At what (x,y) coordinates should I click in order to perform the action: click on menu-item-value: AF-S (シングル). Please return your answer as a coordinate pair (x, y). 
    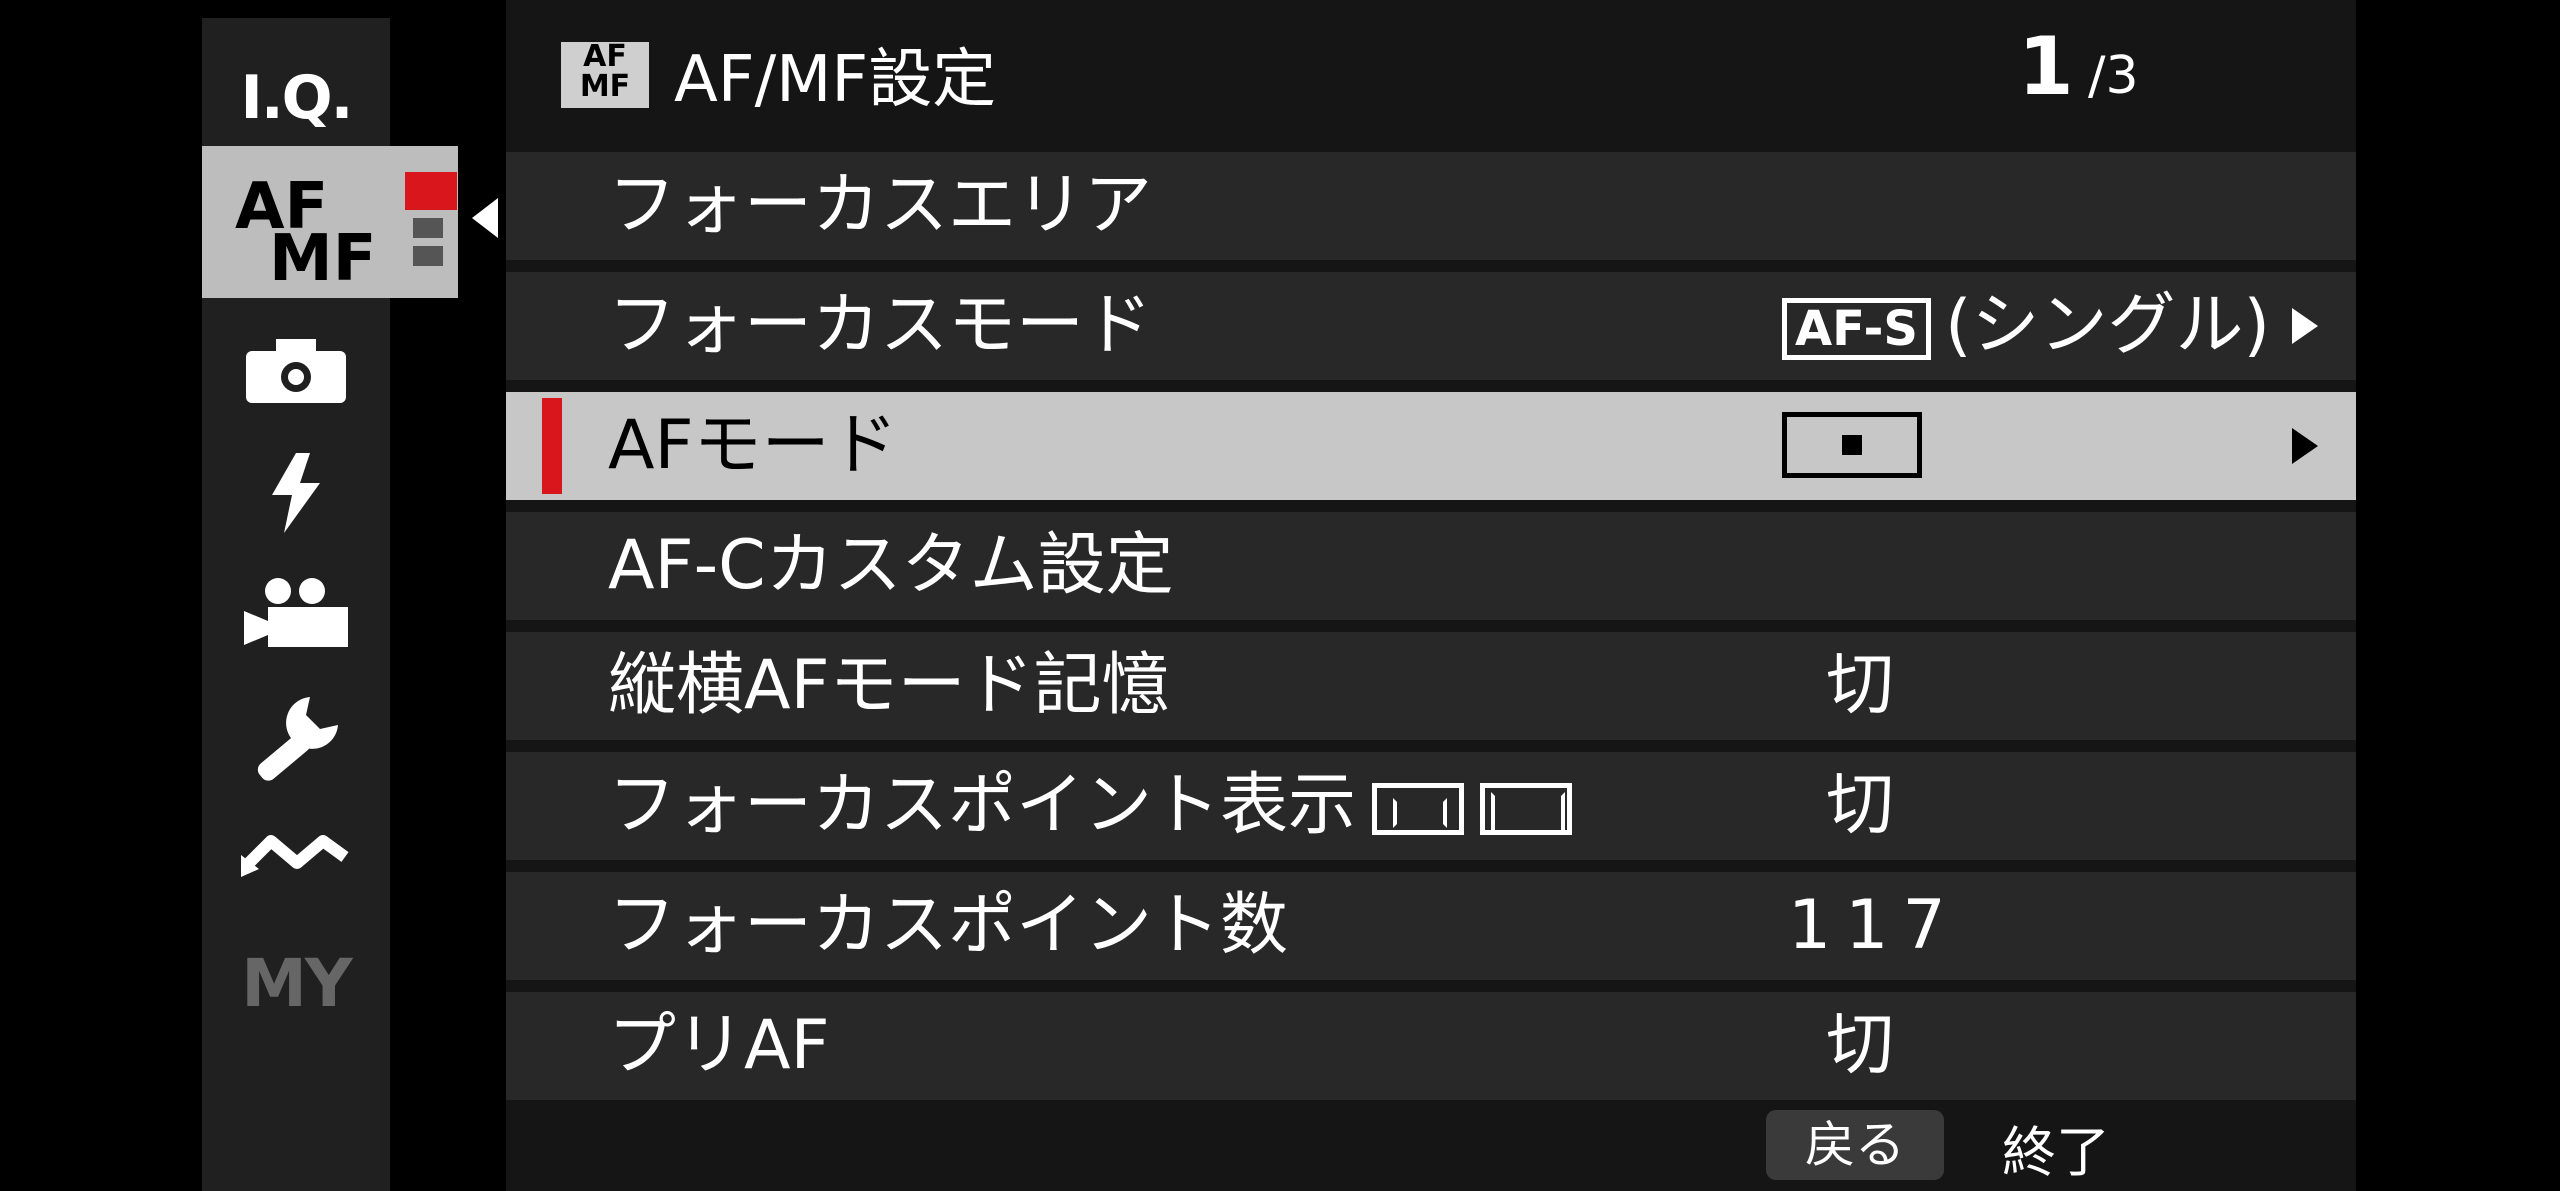
    Looking at the image, I should click on (2026, 326).